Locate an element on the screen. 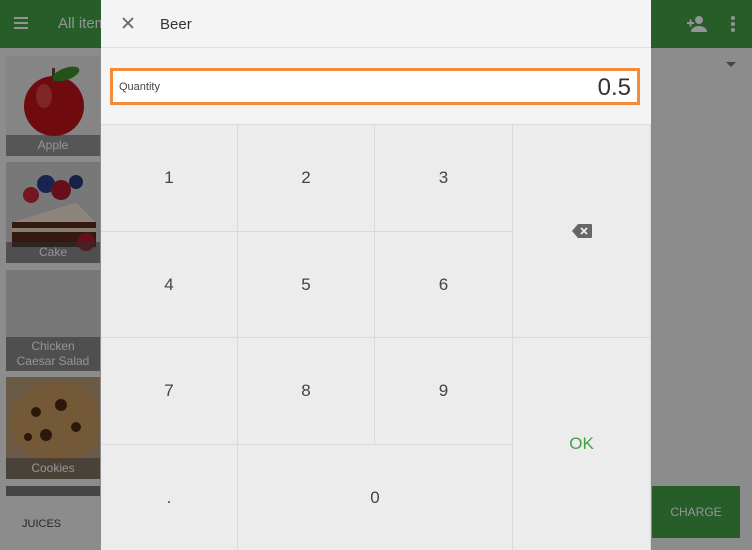  backspace-icon is located at coordinates (581, 231).